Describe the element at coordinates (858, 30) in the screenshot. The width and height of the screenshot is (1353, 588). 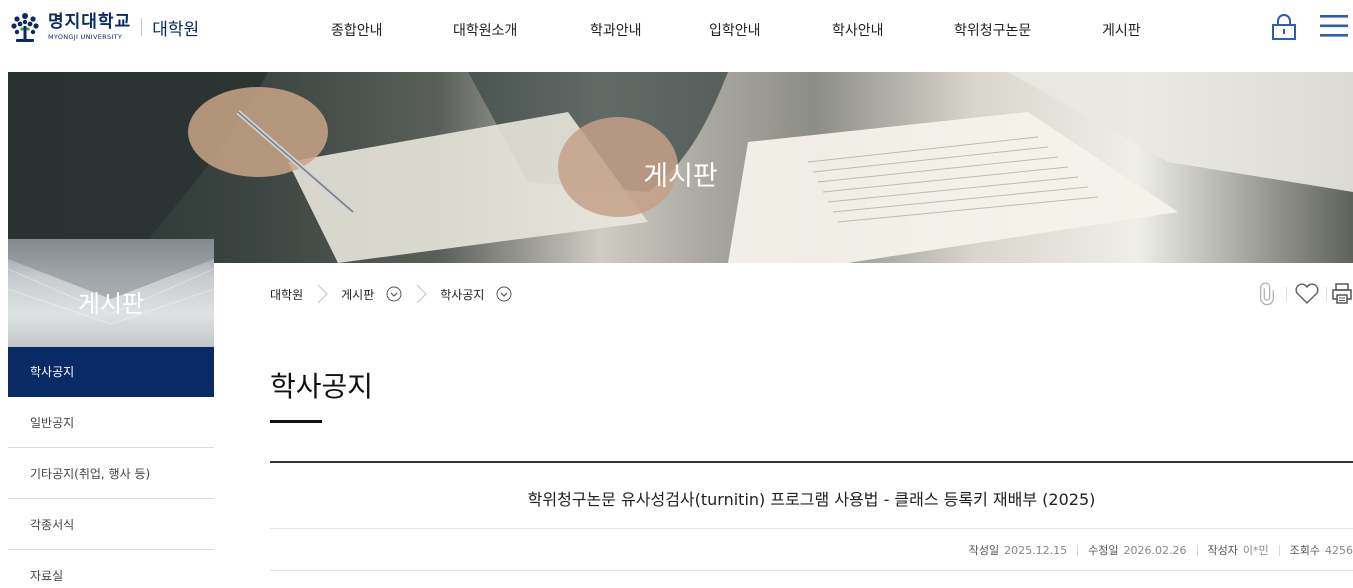
I see `nav-item-academics: 학사안내` at that location.